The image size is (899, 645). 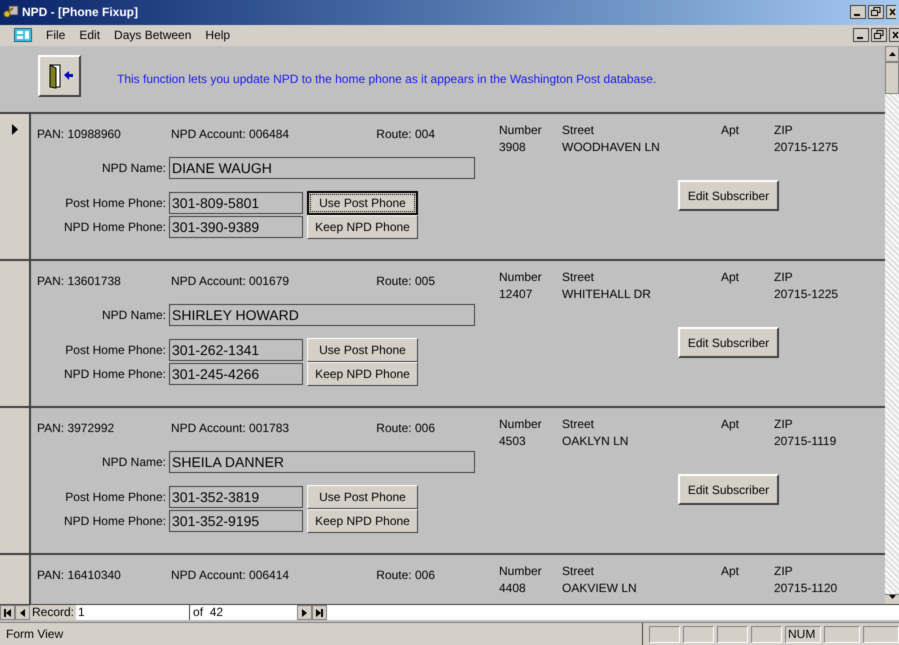 What do you see at coordinates (236, 203) in the screenshot?
I see `phone-field: 301-809-5801` at bounding box center [236, 203].